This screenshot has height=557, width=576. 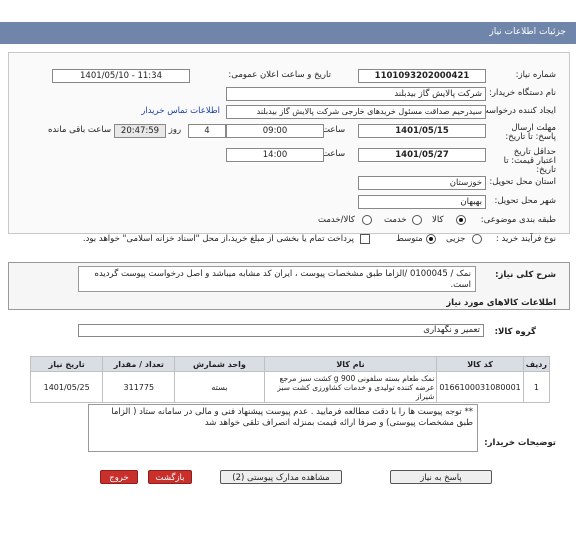 I want to click on city-label: شهر محل تحویل:, so click(x=525, y=201).